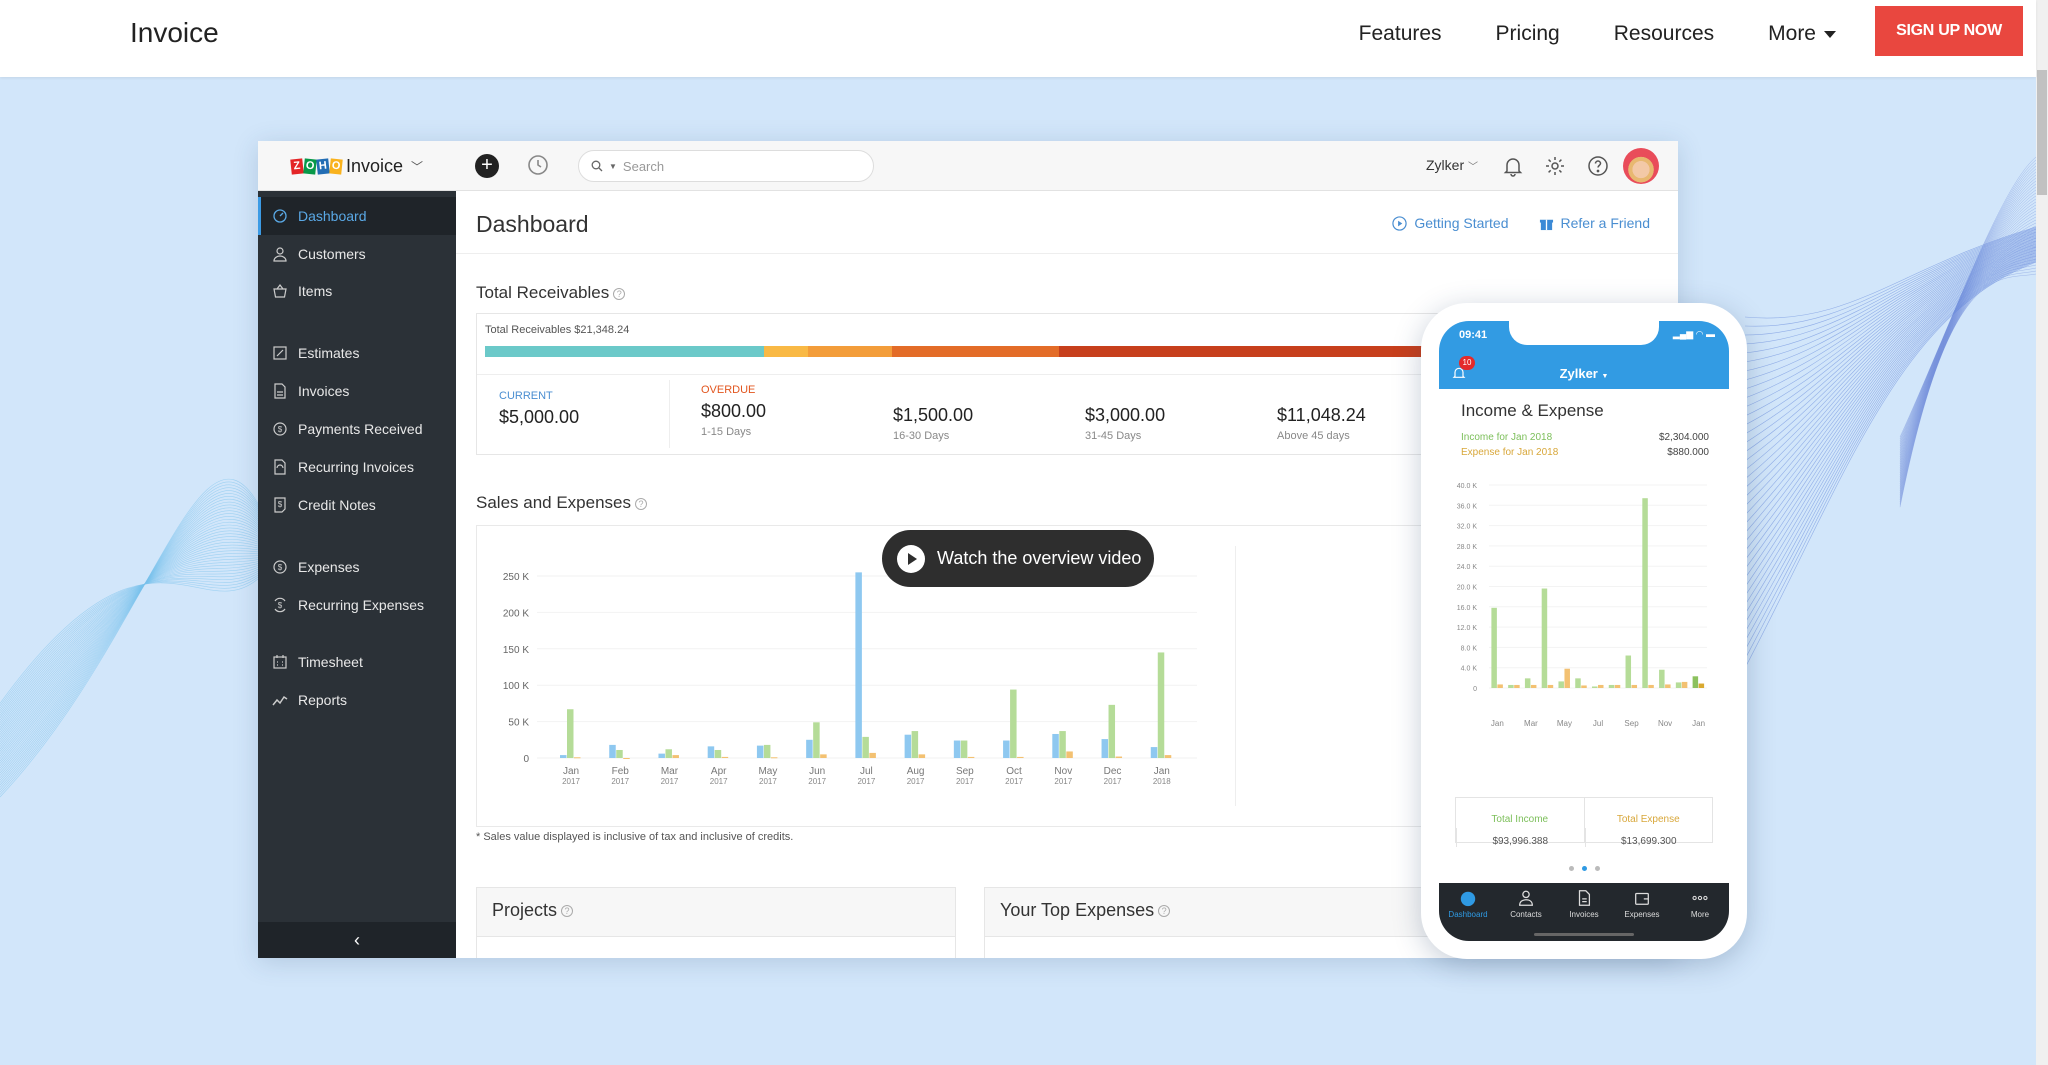  I want to click on page-dot-active, so click(1584, 868).